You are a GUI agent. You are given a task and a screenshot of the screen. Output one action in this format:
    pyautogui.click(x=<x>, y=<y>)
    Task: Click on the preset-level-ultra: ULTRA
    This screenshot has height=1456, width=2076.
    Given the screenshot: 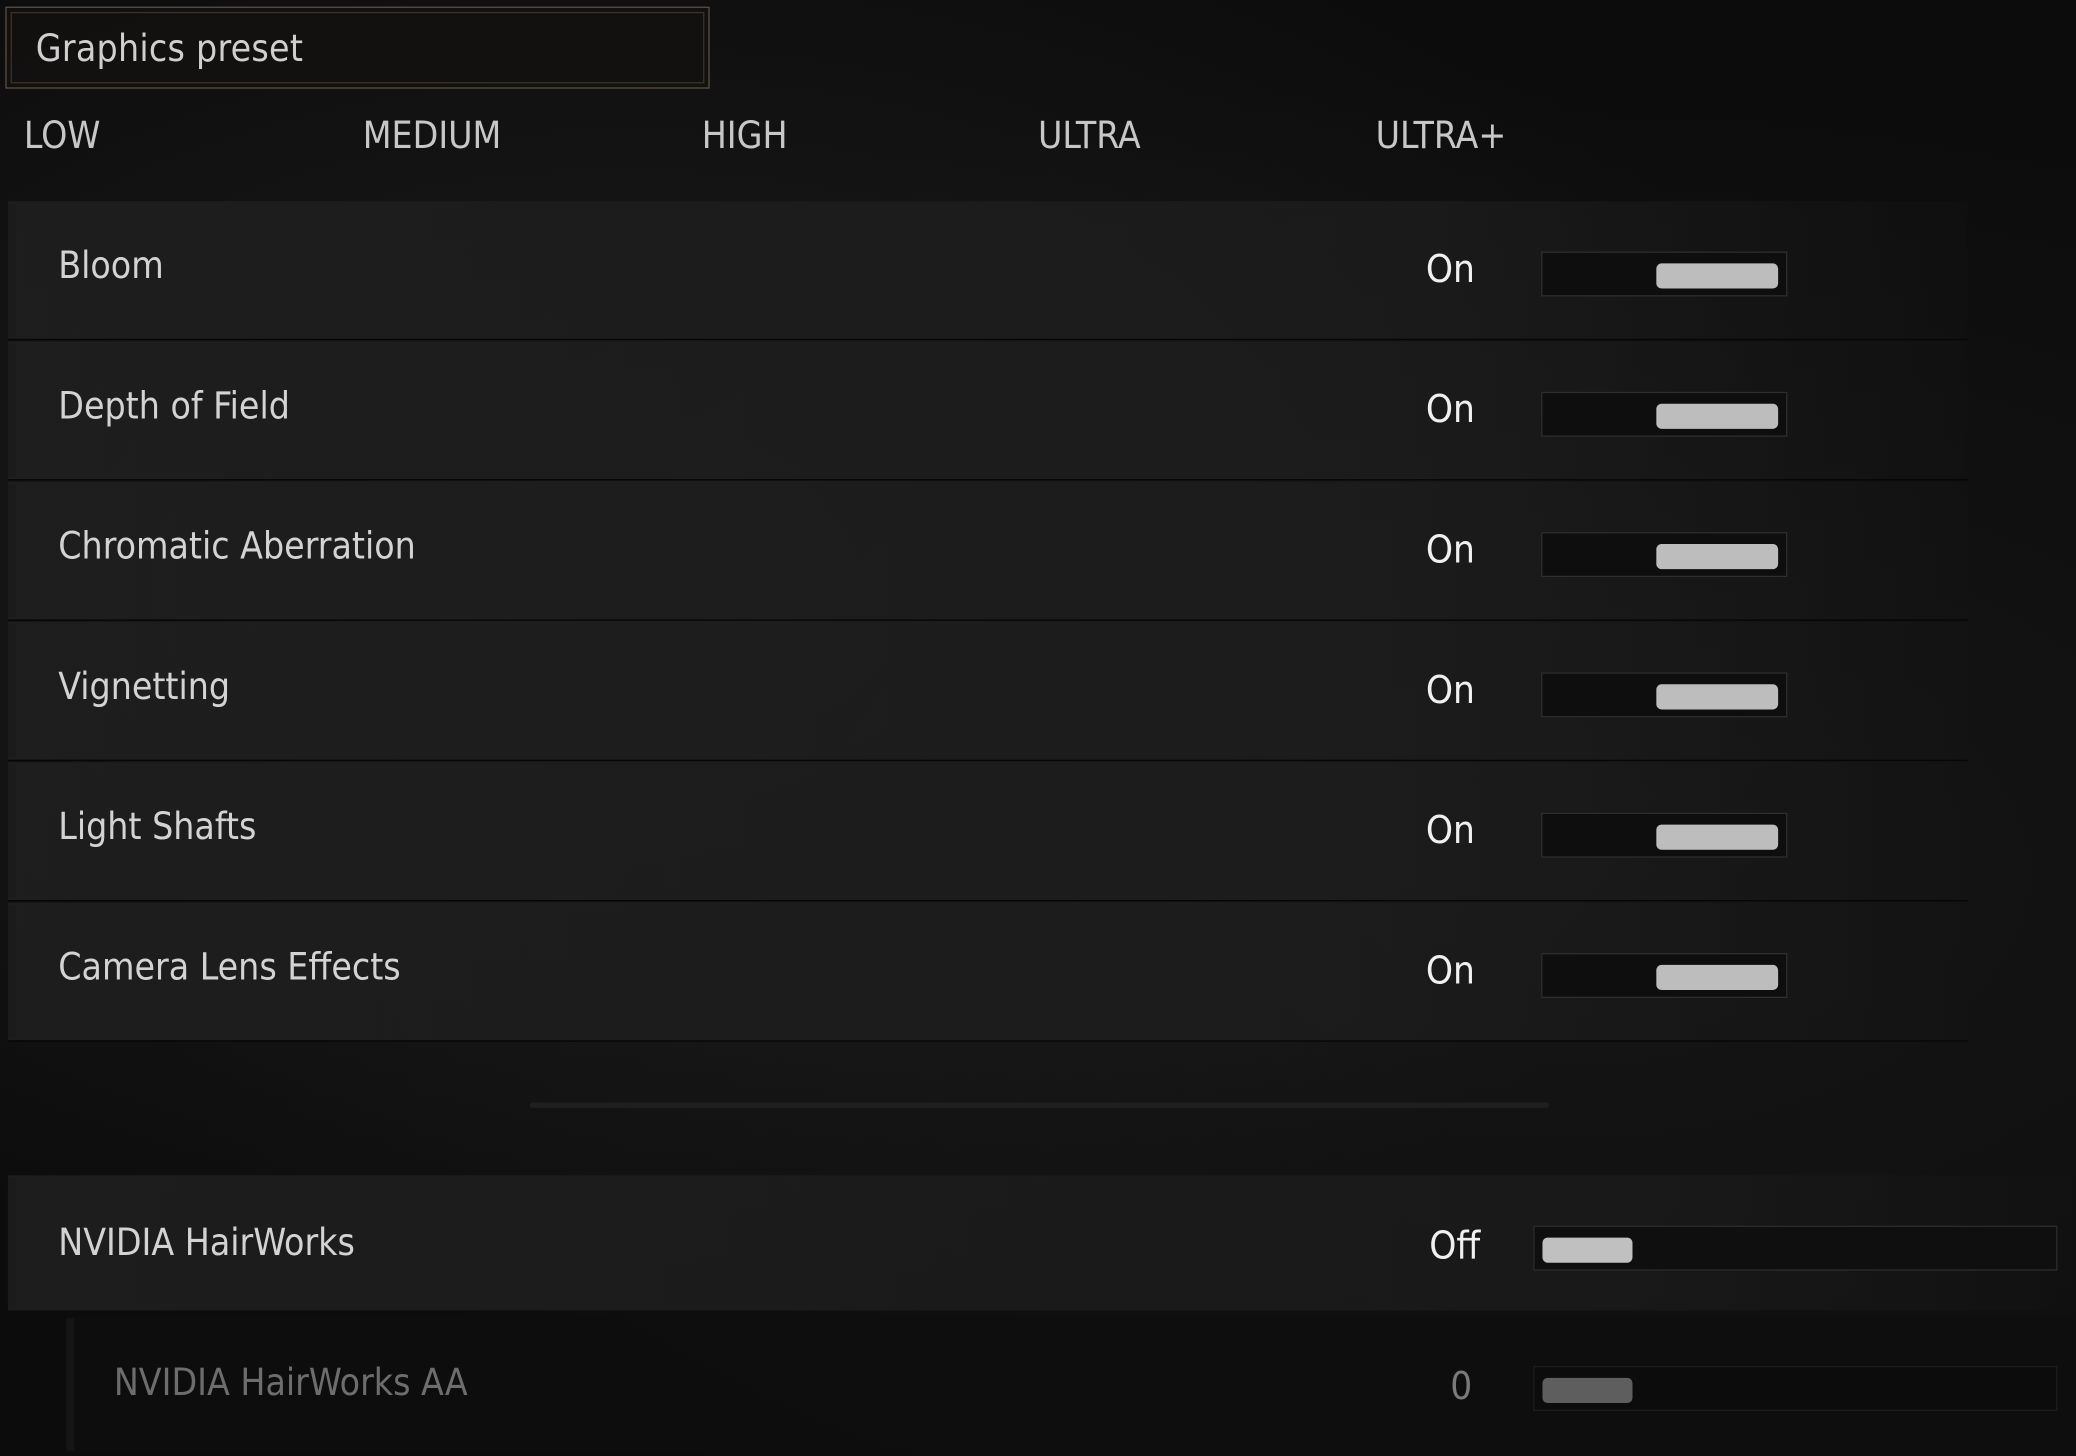 What is the action you would take?
    pyautogui.click(x=1089, y=136)
    